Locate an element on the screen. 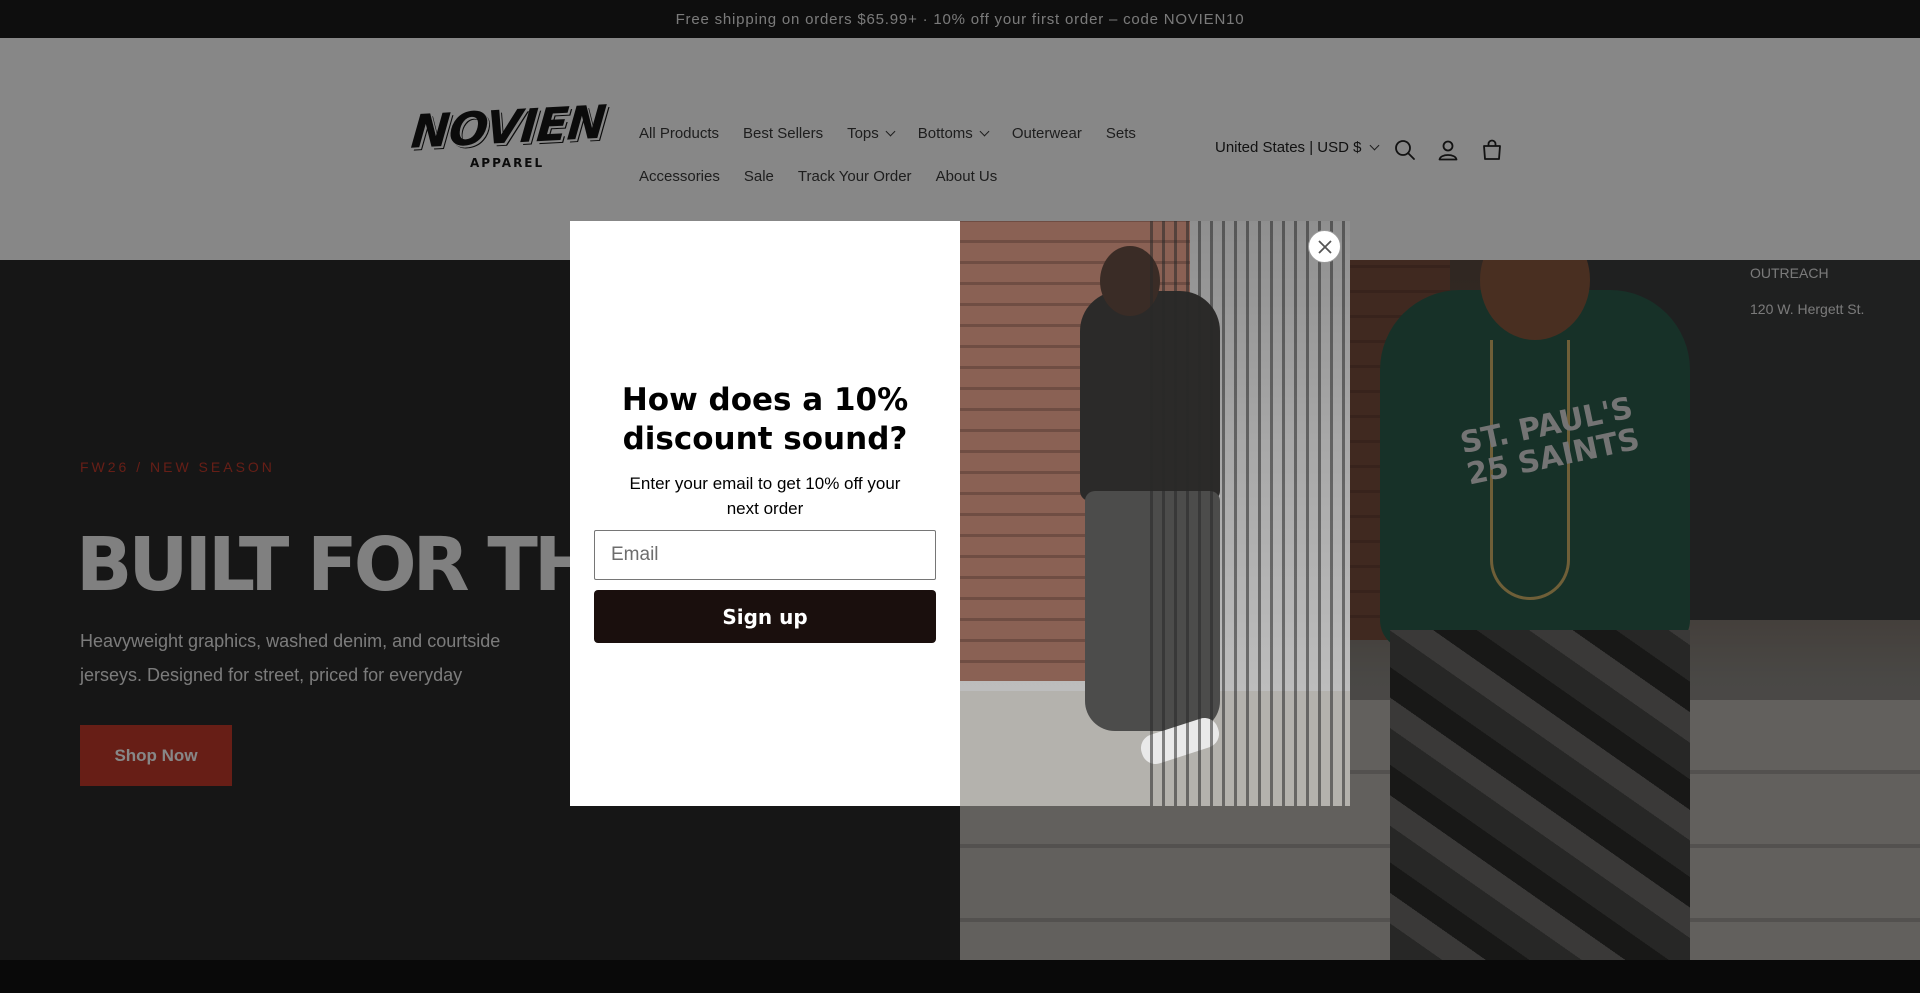  email-field is located at coordinates (765, 555).